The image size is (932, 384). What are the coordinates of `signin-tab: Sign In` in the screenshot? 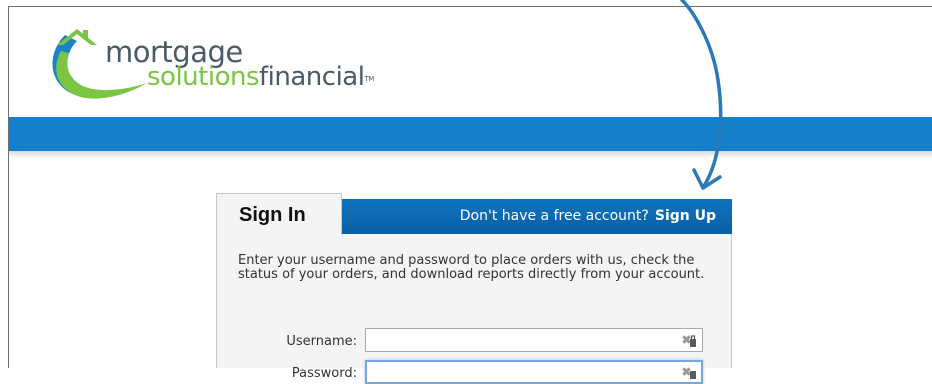 It's located at (279, 214).